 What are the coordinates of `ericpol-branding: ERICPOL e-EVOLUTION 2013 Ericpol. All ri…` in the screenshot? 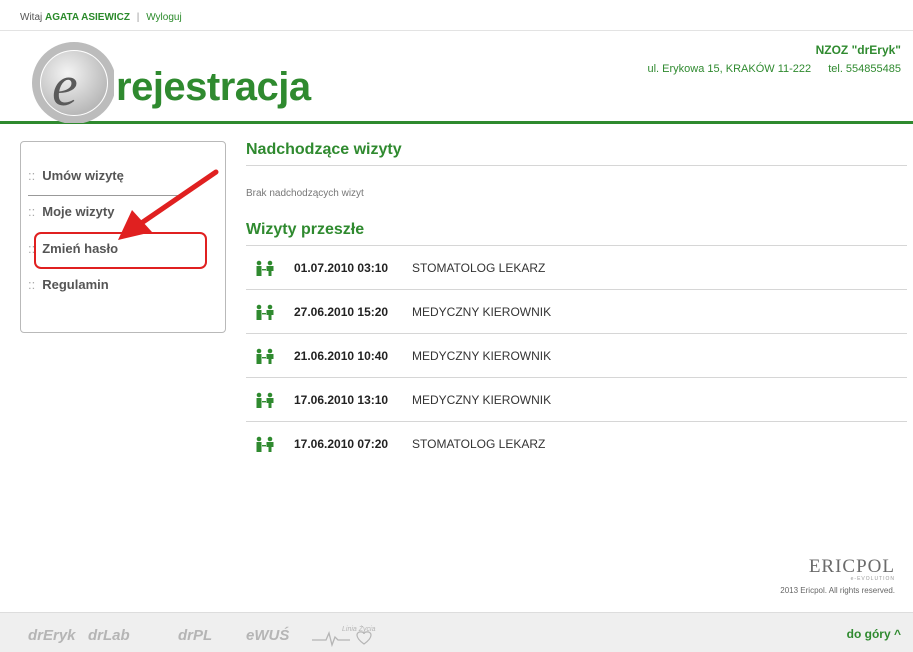 It's located at (837, 575).